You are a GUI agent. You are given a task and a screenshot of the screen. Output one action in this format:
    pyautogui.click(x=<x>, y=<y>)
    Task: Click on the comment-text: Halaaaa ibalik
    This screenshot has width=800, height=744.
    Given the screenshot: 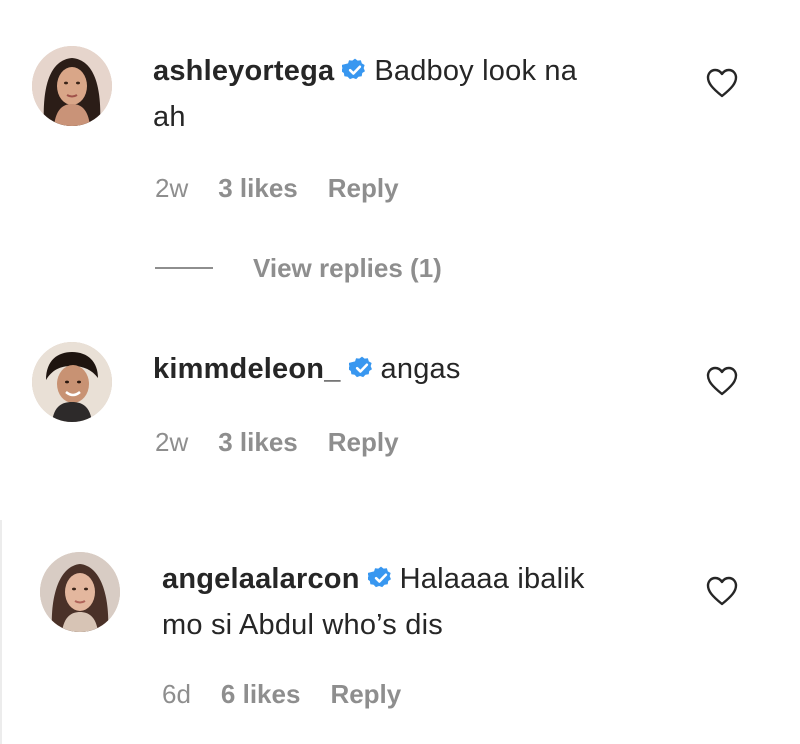 What is the action you would take?
    pyautogui.click(x=492, y=579)
    